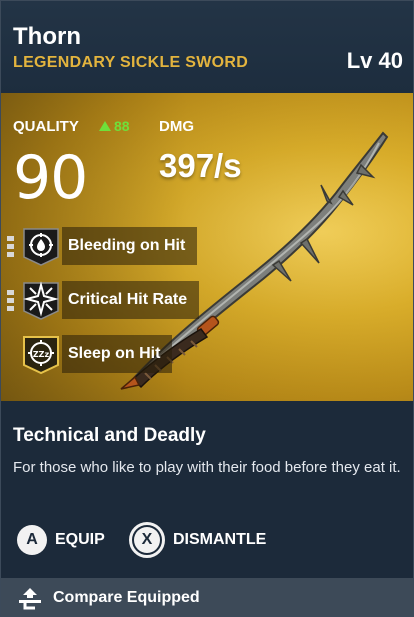 The height and width of the screenshot is (617, 414). Describe the element at coordinates (41, 300) in the screenshot. I see `critical-burst-icon` at that location.